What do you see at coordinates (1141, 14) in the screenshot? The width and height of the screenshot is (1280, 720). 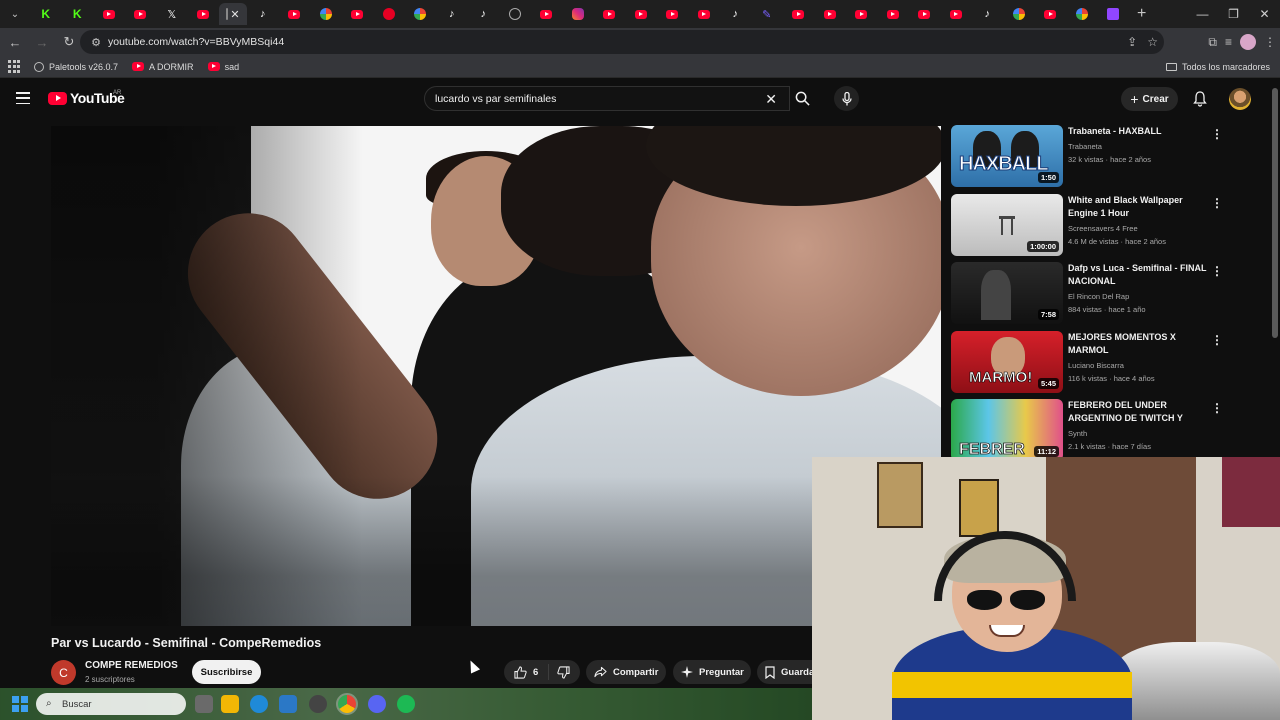 I see `new-tab-button: +` at bounding box center [1141, 14].